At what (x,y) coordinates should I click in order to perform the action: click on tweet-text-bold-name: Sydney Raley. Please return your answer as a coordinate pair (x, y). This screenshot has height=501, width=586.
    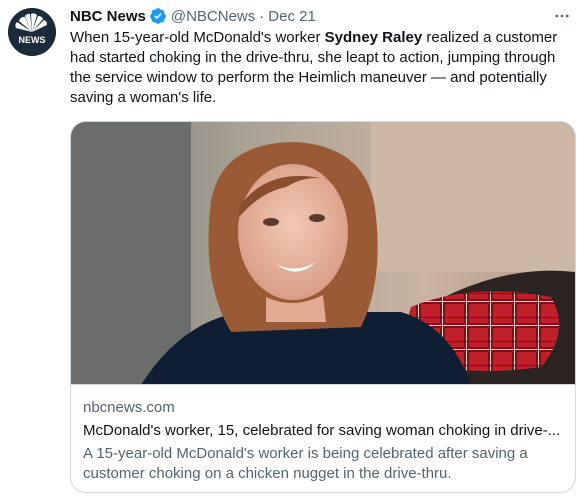
    Looking at the image, I should click on (373, 37).